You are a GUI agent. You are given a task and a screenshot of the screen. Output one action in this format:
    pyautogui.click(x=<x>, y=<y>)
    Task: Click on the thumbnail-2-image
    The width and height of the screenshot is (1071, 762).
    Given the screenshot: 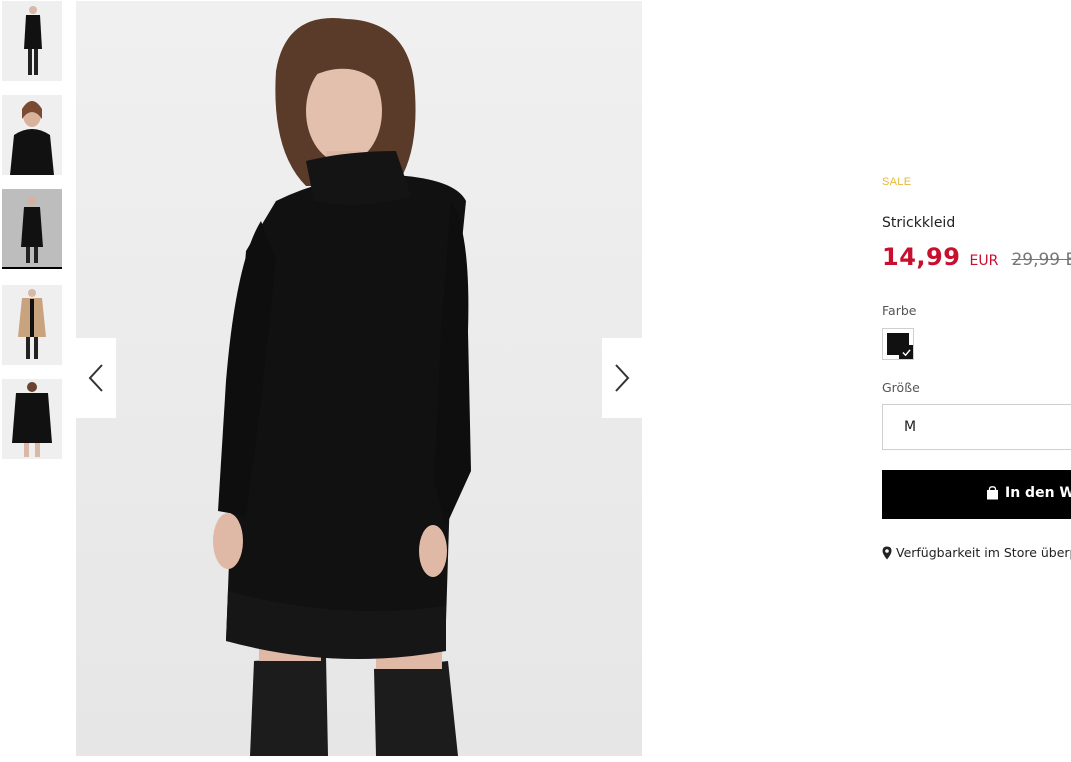 What is the action you would take?
    pyautogui.click(x=32, y=135)
    